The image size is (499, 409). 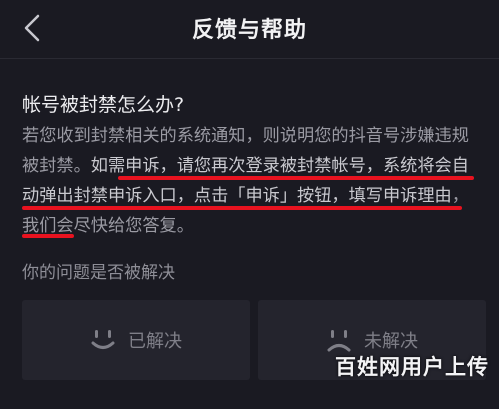 What do you see at coordinates (412, 367) in the screenshot?
I see `watermark-text: 百姓网用户上传` at bounding box center [412, 367].